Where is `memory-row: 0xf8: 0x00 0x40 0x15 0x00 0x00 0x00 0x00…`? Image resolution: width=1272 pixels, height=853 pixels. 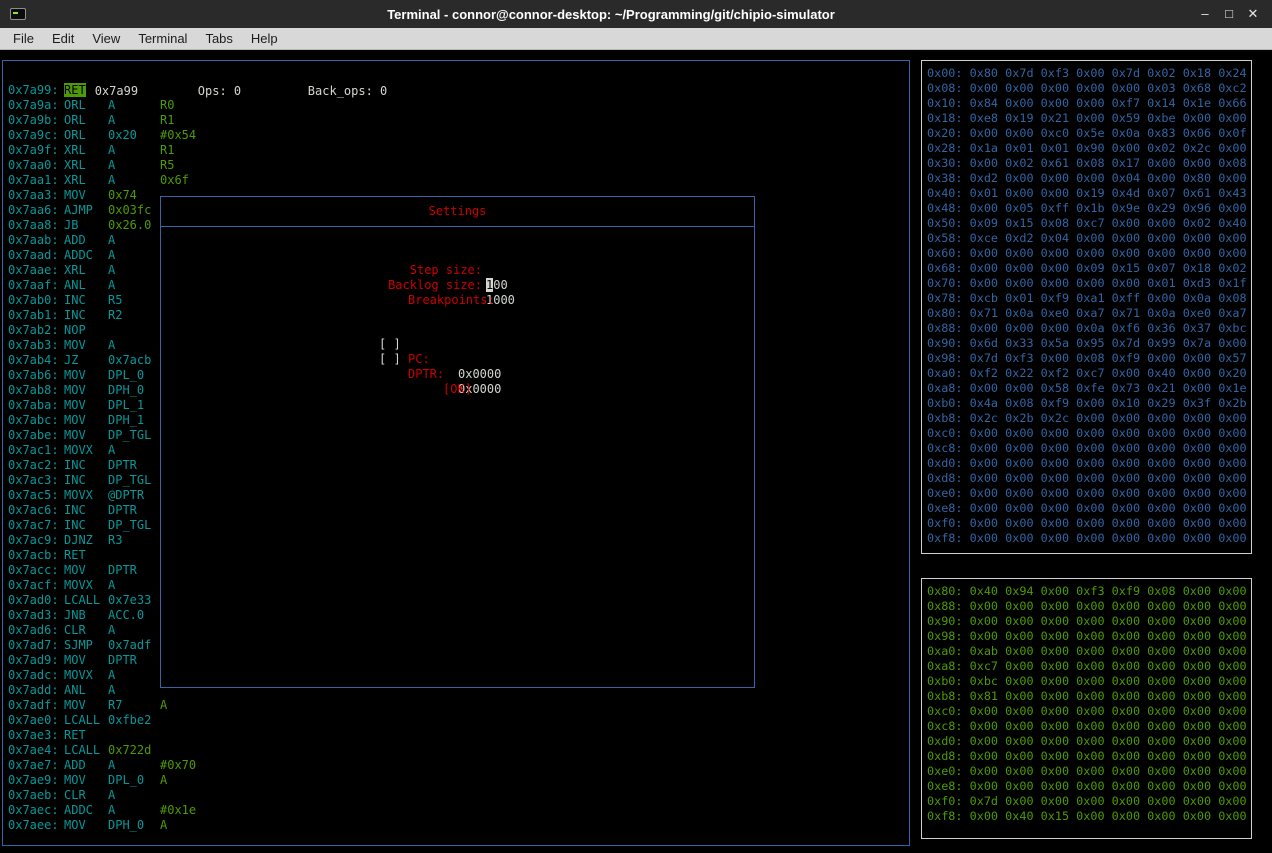 memory-row: 0xf8: 0x00 0x40 0x15 0x00 0x00 0x00 0x00… is located at coordinates (1089, 816).